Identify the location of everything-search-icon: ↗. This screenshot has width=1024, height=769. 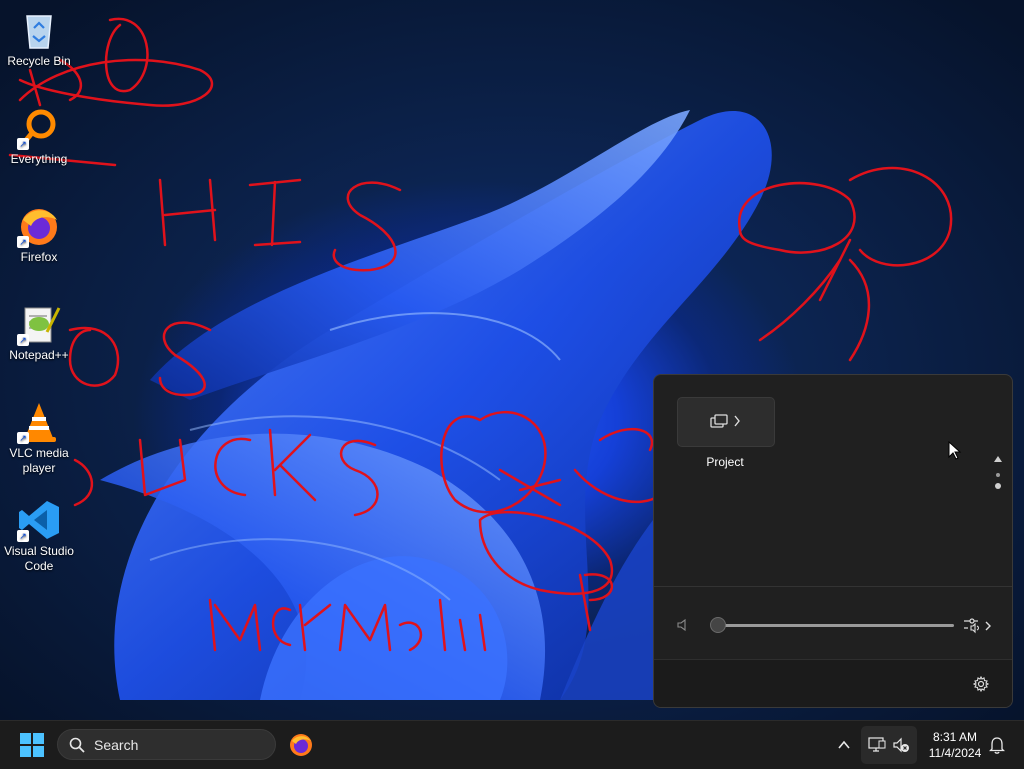
(39, 128).